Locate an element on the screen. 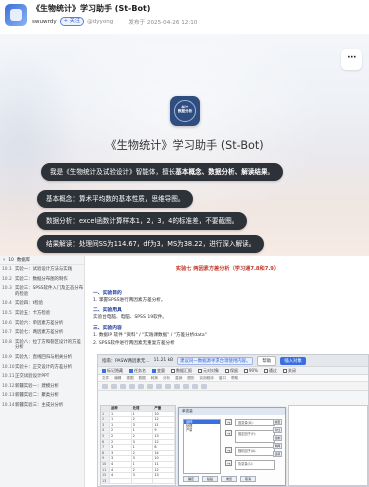 The image size is (369, 487). dialog-footer-button: 重置 is located at coordinates (229, 479).